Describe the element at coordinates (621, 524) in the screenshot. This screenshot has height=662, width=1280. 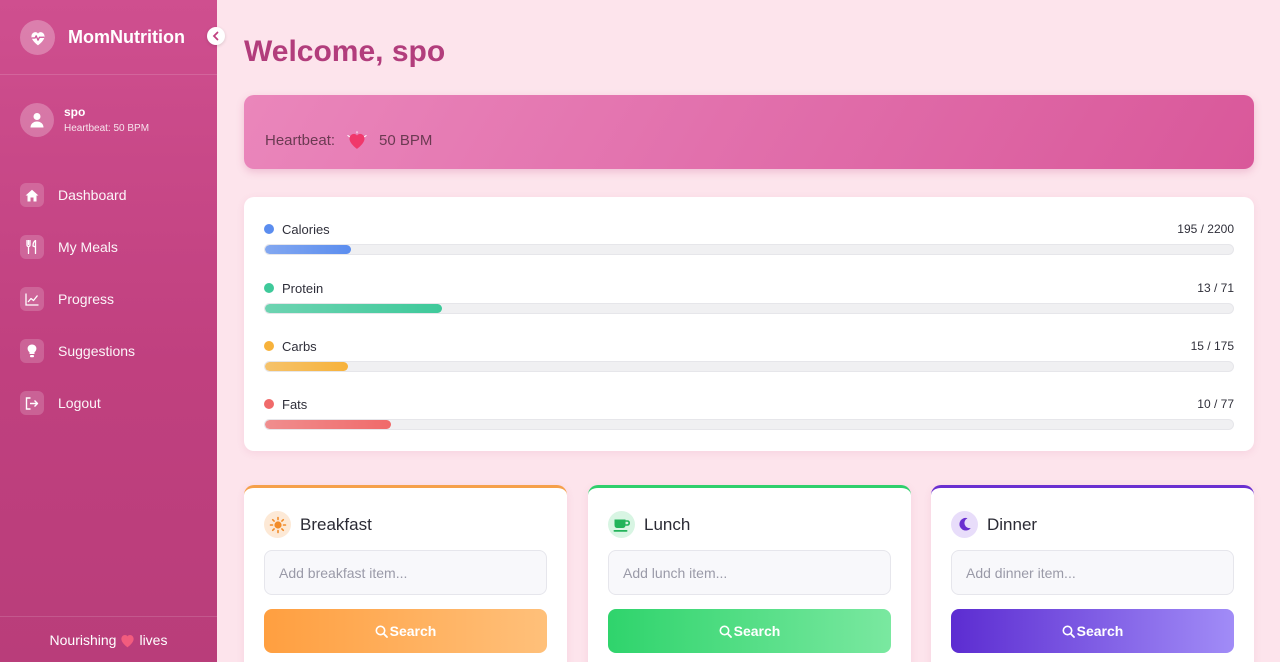
I see `coffee-icon` at that location.